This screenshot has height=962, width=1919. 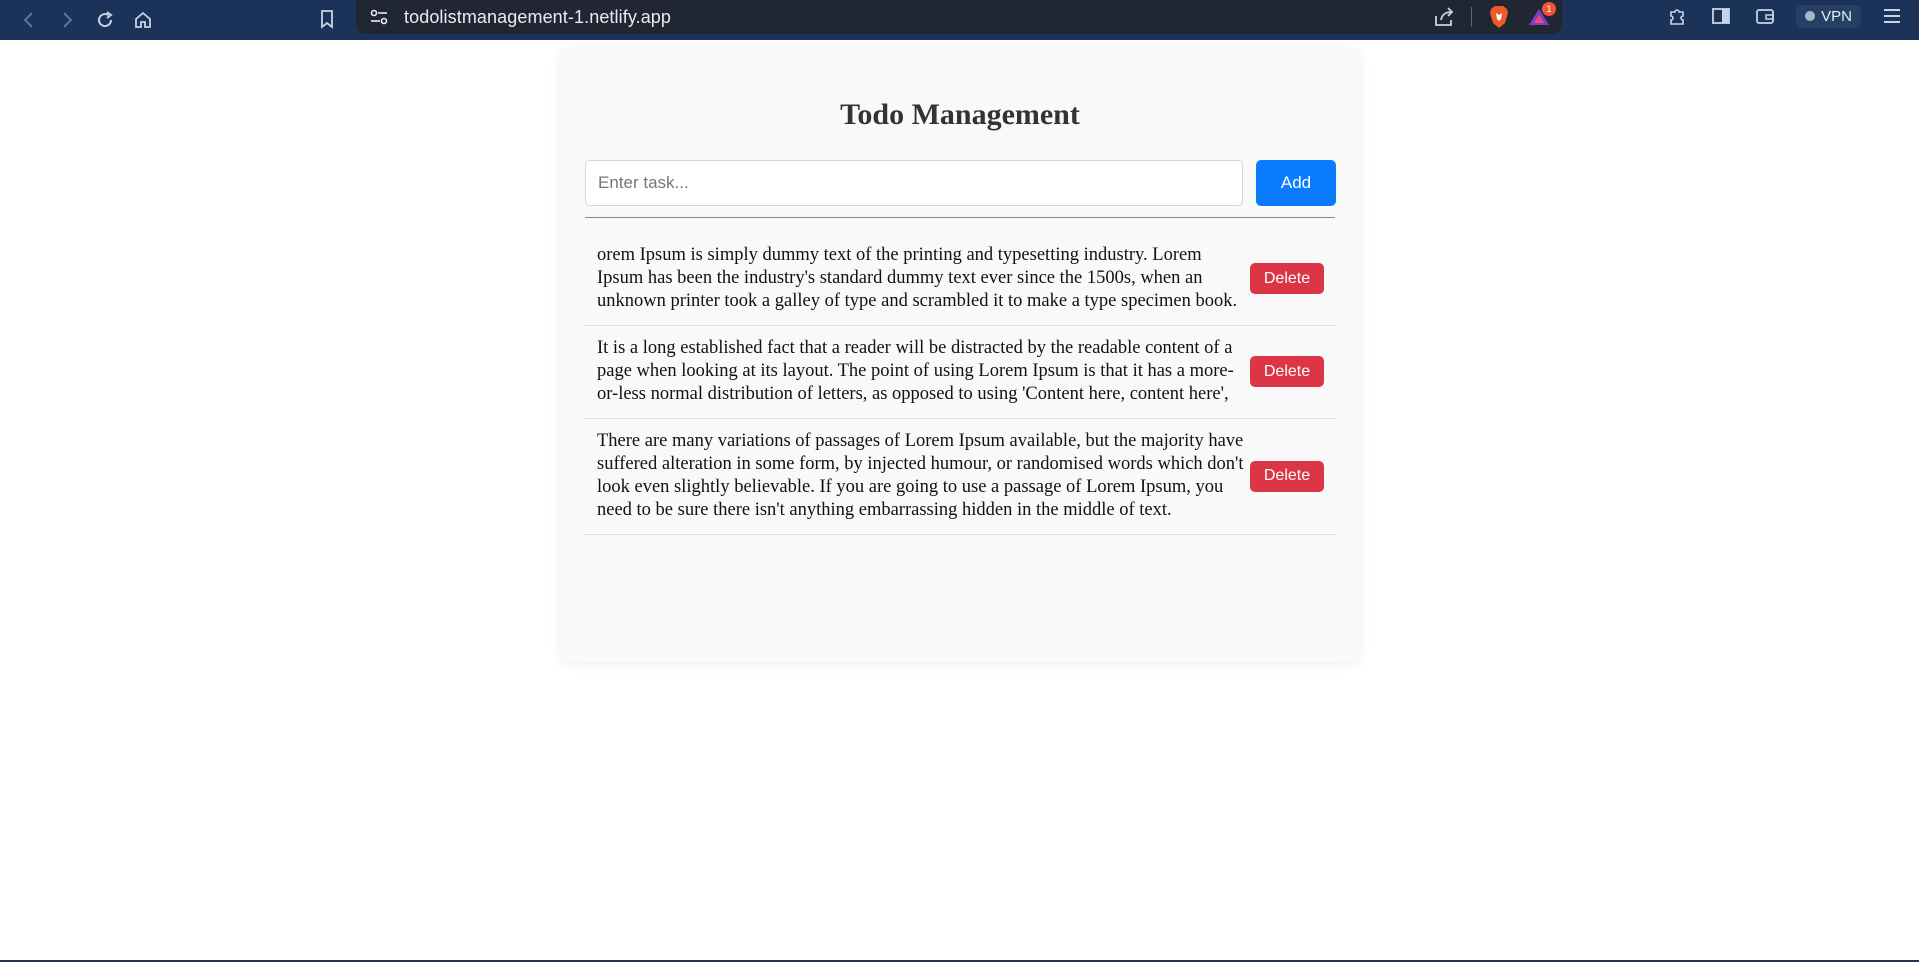 I want to click on divider, so click(x=960, y=217).